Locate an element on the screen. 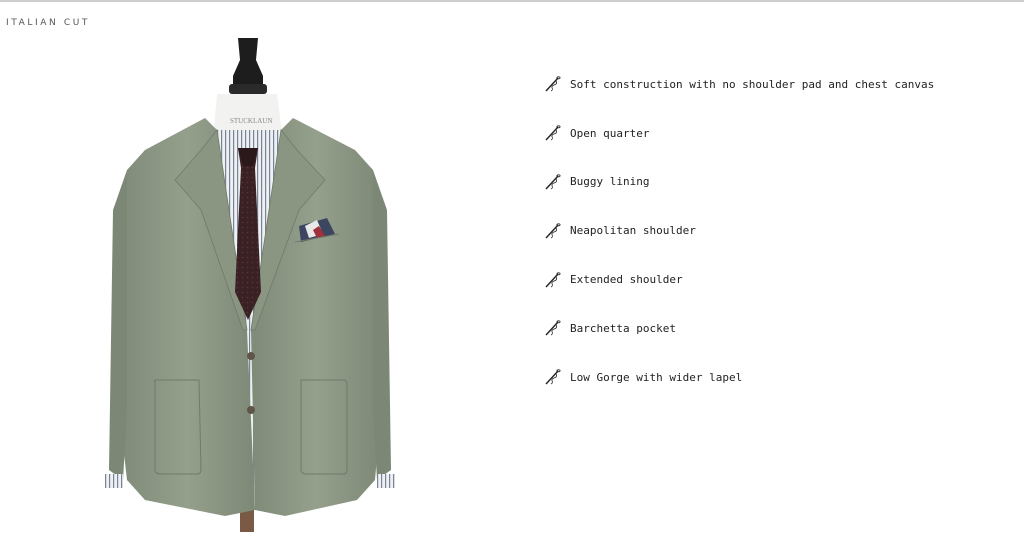 The width and height of the screenshot is (1024, 535). feature-label: Neapolitan shoulder is located at coordinates (633, 231).